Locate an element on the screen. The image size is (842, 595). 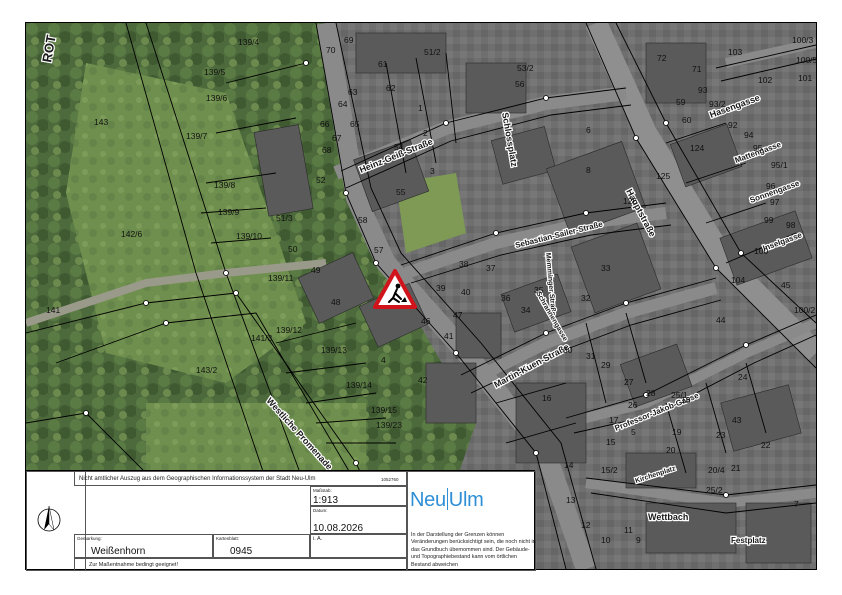
parcel-label: 104 is located at coordinates (738, 280).